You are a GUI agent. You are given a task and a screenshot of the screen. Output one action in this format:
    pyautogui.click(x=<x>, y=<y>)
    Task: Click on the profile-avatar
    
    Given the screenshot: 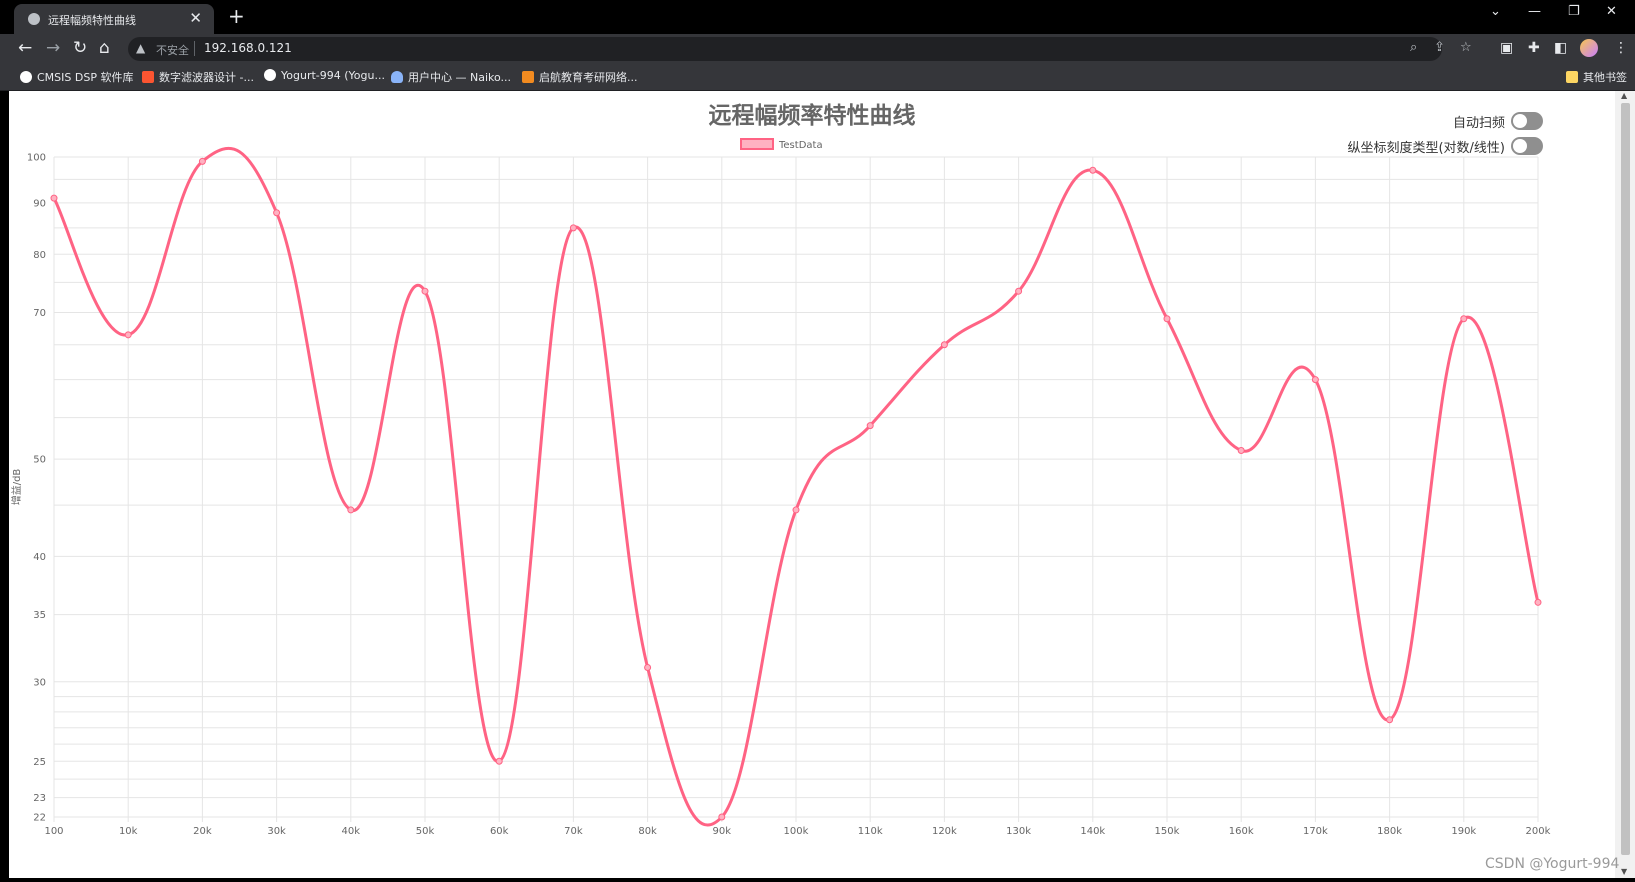 What is the action you would take?
    pyautogui.click(x=1589, y=48)
    